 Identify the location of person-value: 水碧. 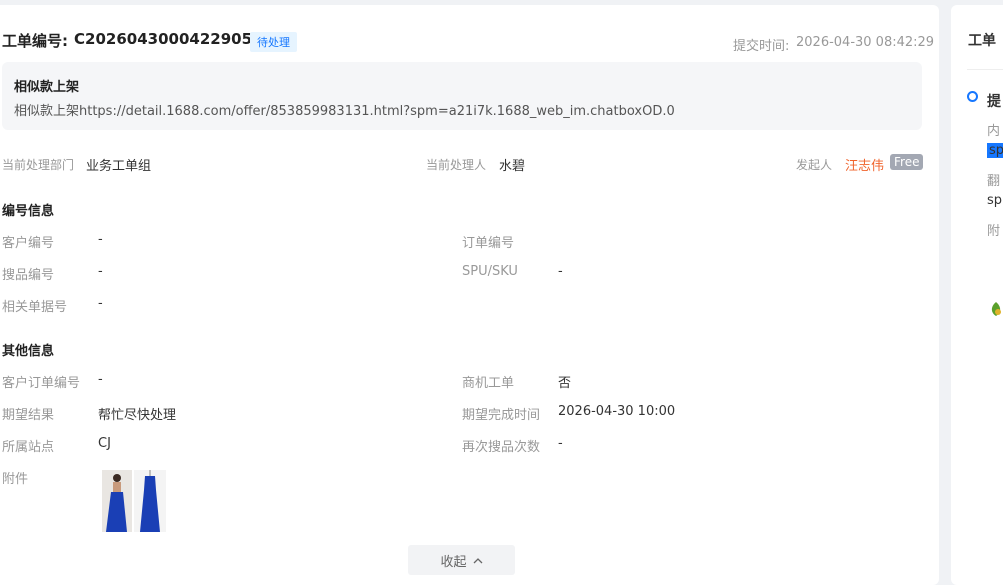
(512, 166).